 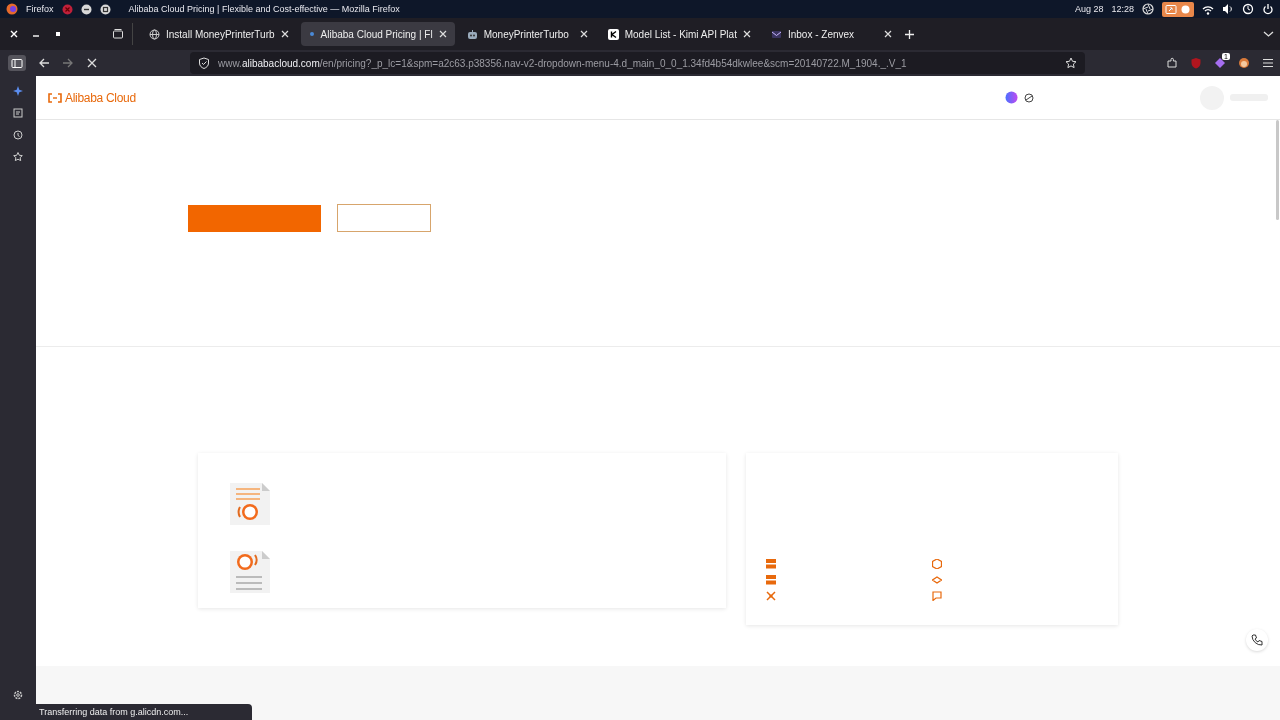 What do you see at coordinates (831, 34) in the screenshot?
I see `browser-tab: Inbox - Zenvex` at bounding box center [831, 34].